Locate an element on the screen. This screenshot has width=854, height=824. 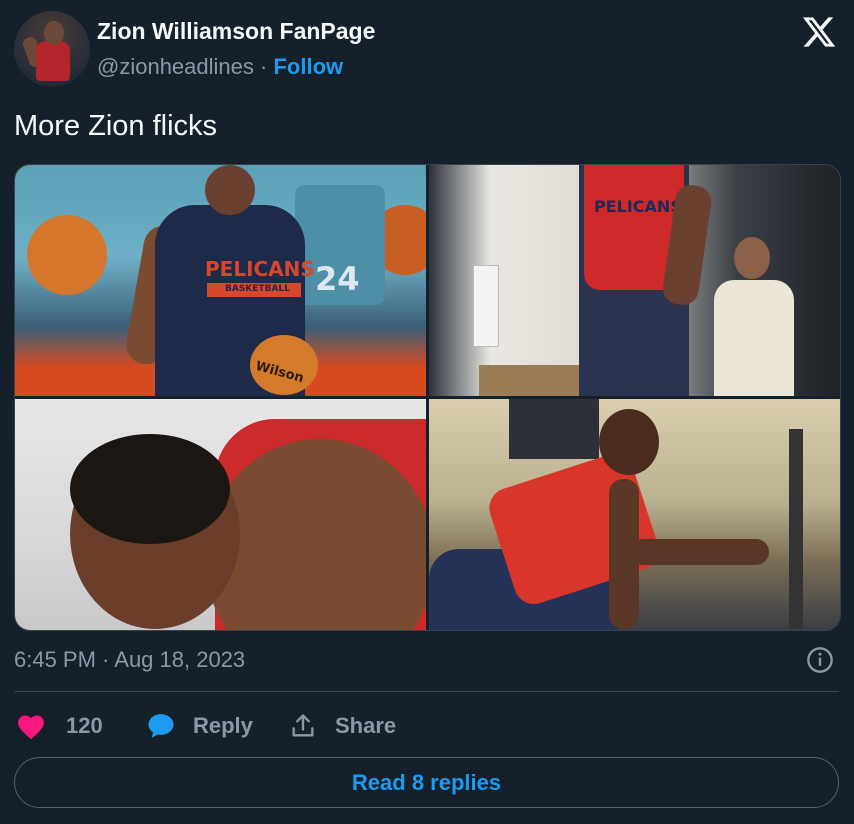
player-forearm is located at coordinates (699, 552).